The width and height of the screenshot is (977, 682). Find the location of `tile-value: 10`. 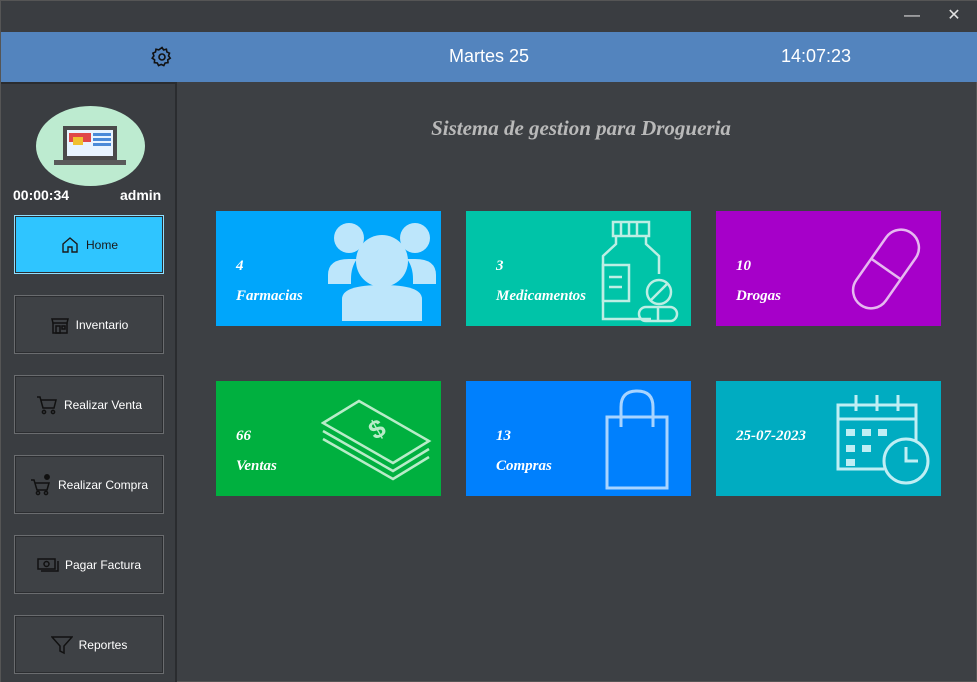

tile-value: 10 is located at coordinates (743, 266).